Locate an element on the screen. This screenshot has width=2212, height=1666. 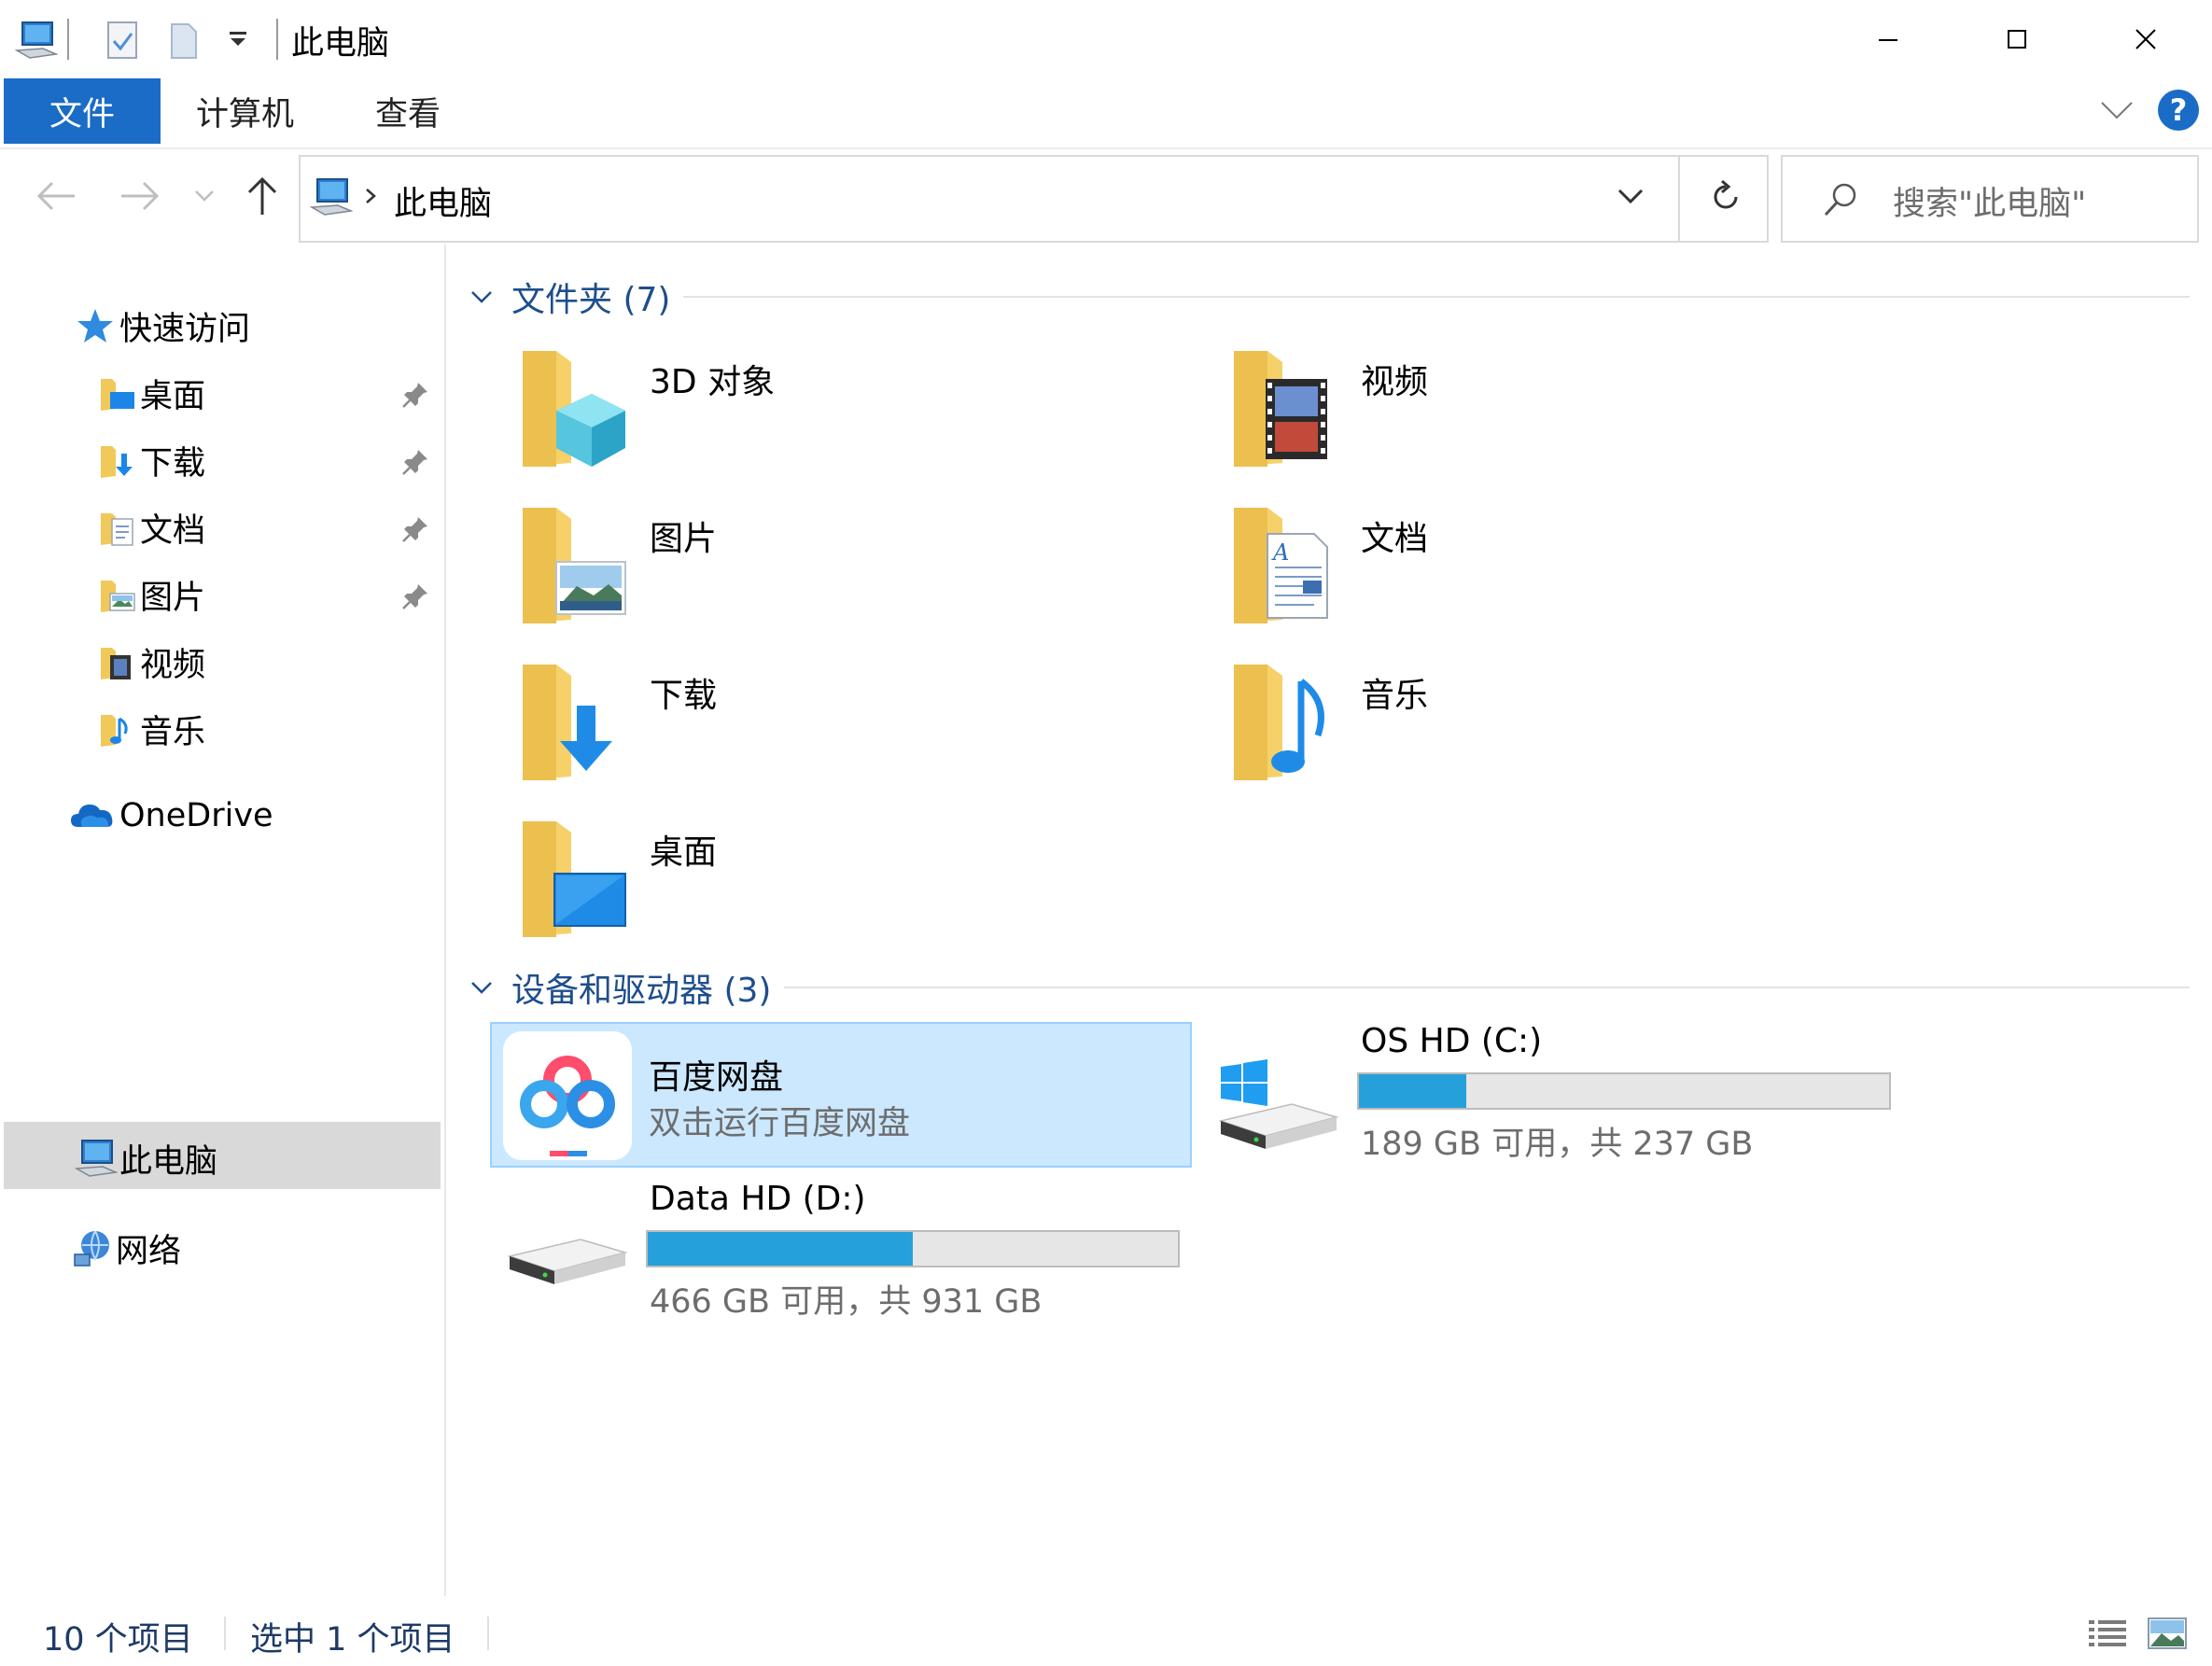
nav-item-downloads: 下载 is located at coordinates (151, 460).